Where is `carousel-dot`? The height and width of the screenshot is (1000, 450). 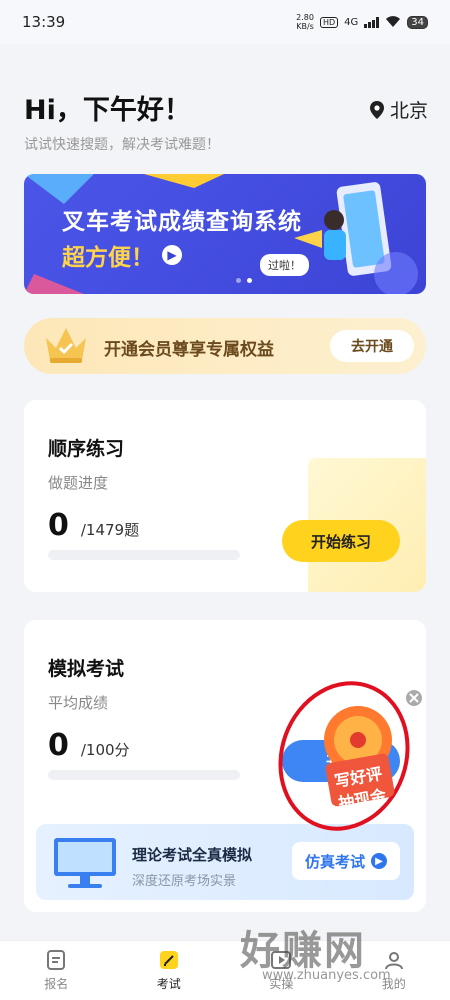
carousel-dot is located at coordinates (238, 280).